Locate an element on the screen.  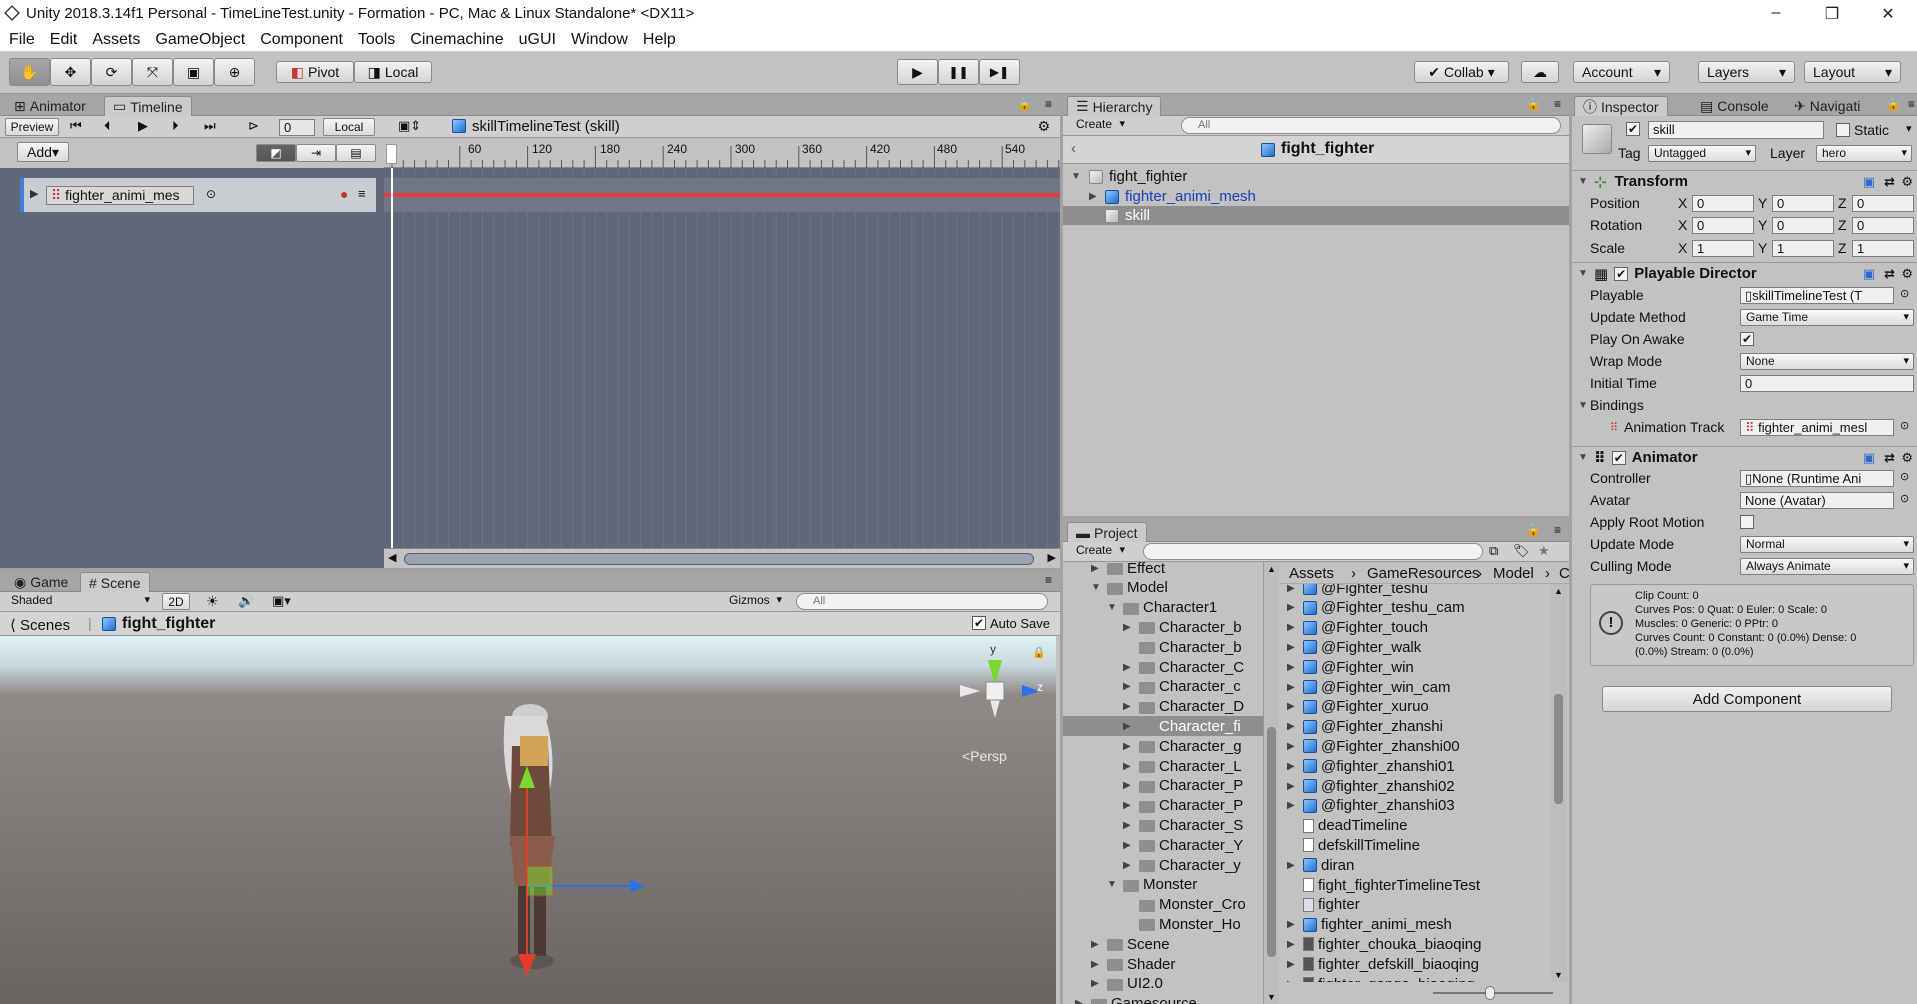
lock-icon: 🔒 is located at coordinates (1533, 104).